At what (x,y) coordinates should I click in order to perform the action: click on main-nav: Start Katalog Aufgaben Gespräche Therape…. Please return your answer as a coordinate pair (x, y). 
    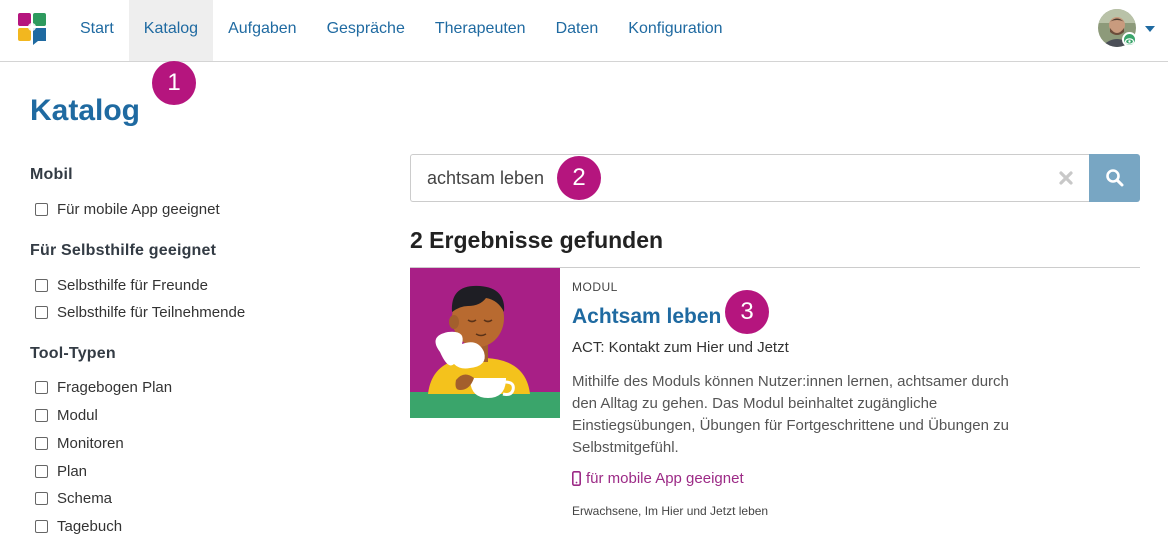
    Looking at the image, I should click on (401, 30).